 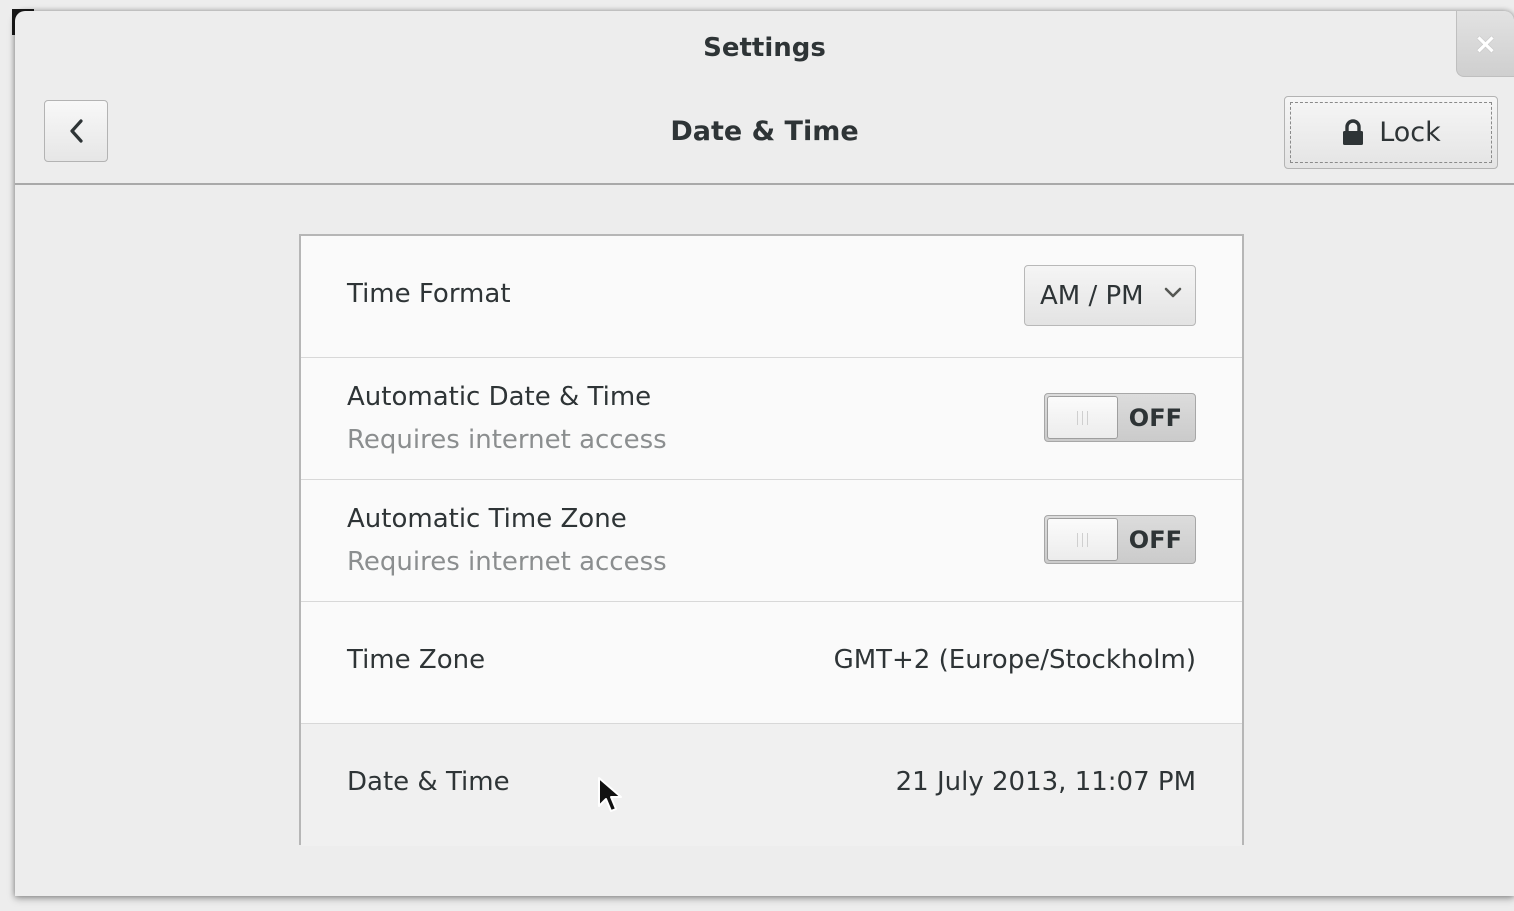 What do you see at coordinates (1045, 782) in the screenshot?
I see `date-time-value: 21 July 2013, 11:07 PM` at bounding box center [1045, 782].